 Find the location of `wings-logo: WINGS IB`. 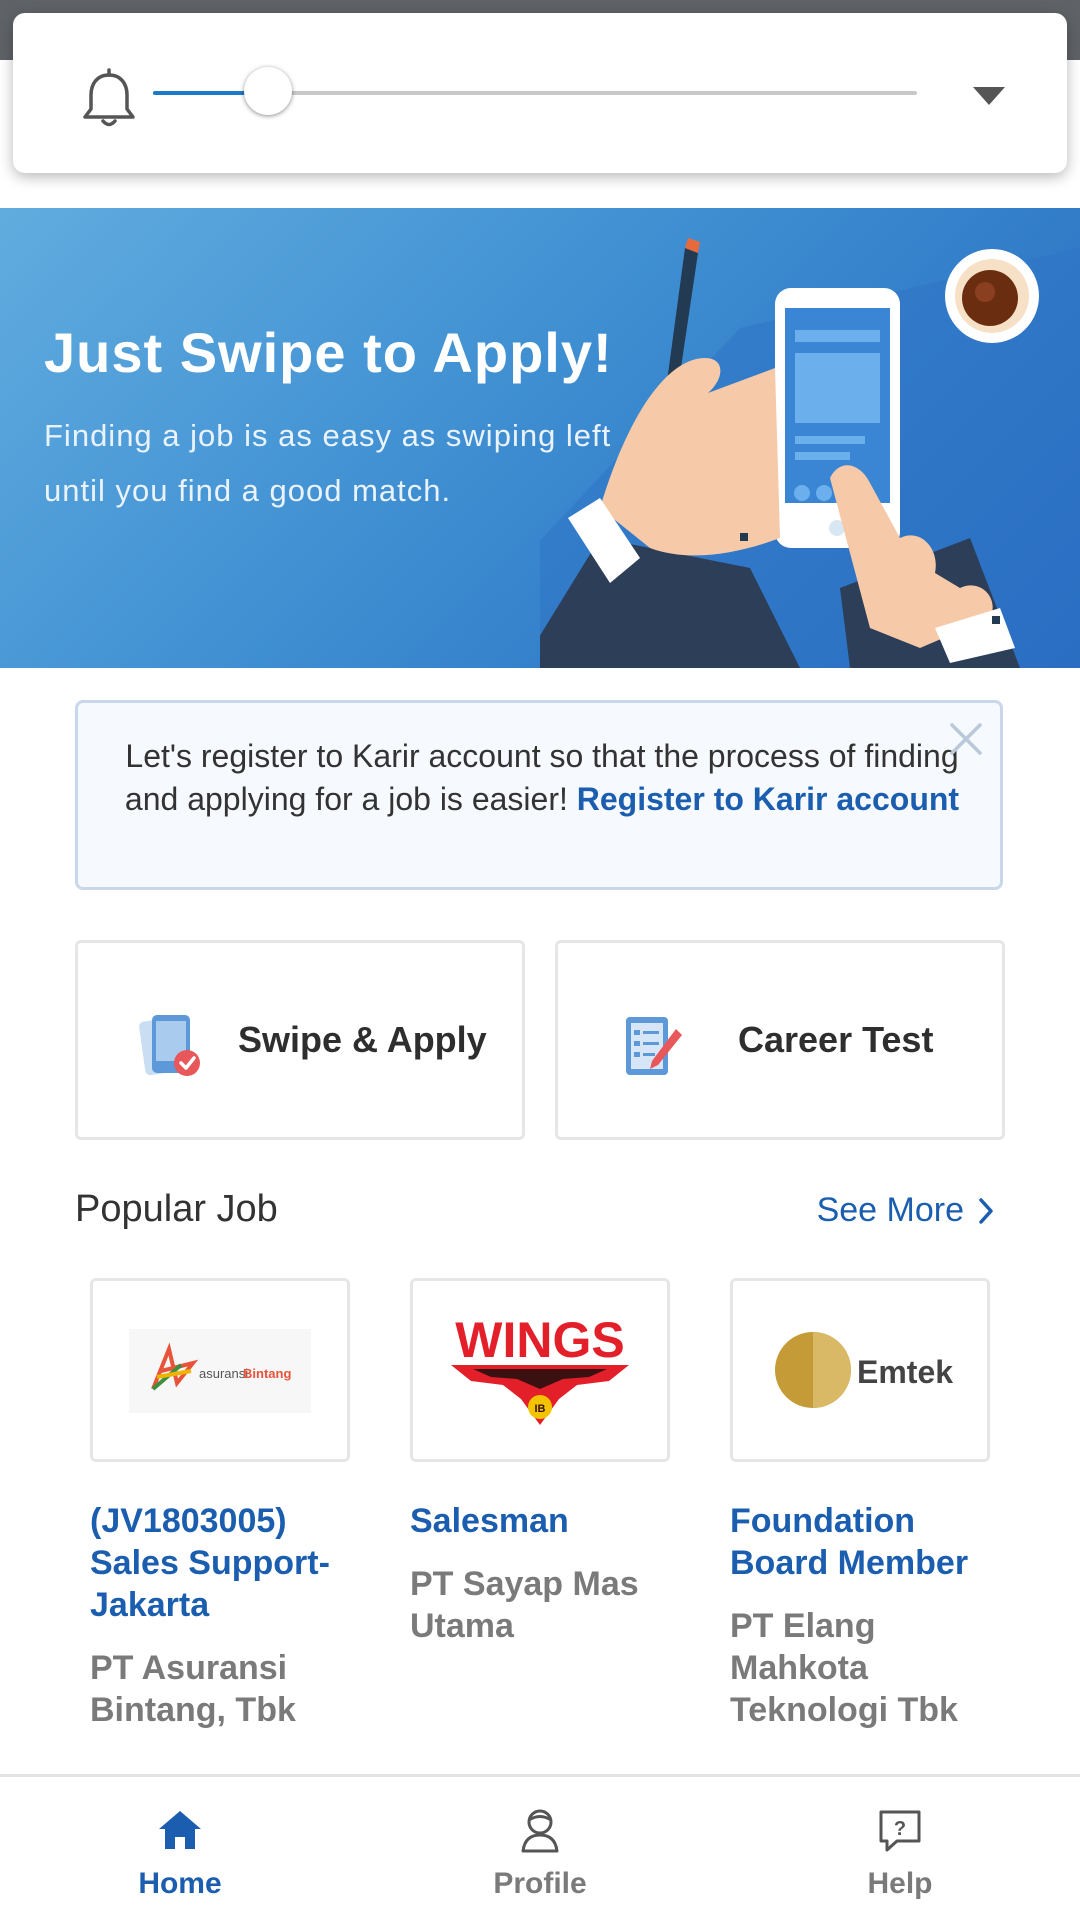

wings-logo: WINGS IB is located at coordinates (540, 1368).